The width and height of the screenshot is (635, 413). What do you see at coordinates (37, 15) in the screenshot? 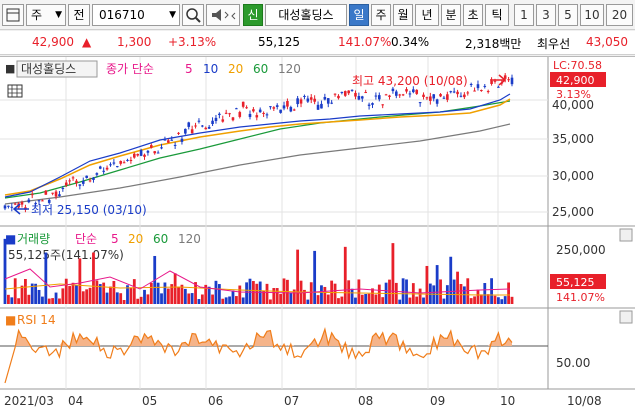
I see `market-select-value: 주` at bounding box center [37, 15].